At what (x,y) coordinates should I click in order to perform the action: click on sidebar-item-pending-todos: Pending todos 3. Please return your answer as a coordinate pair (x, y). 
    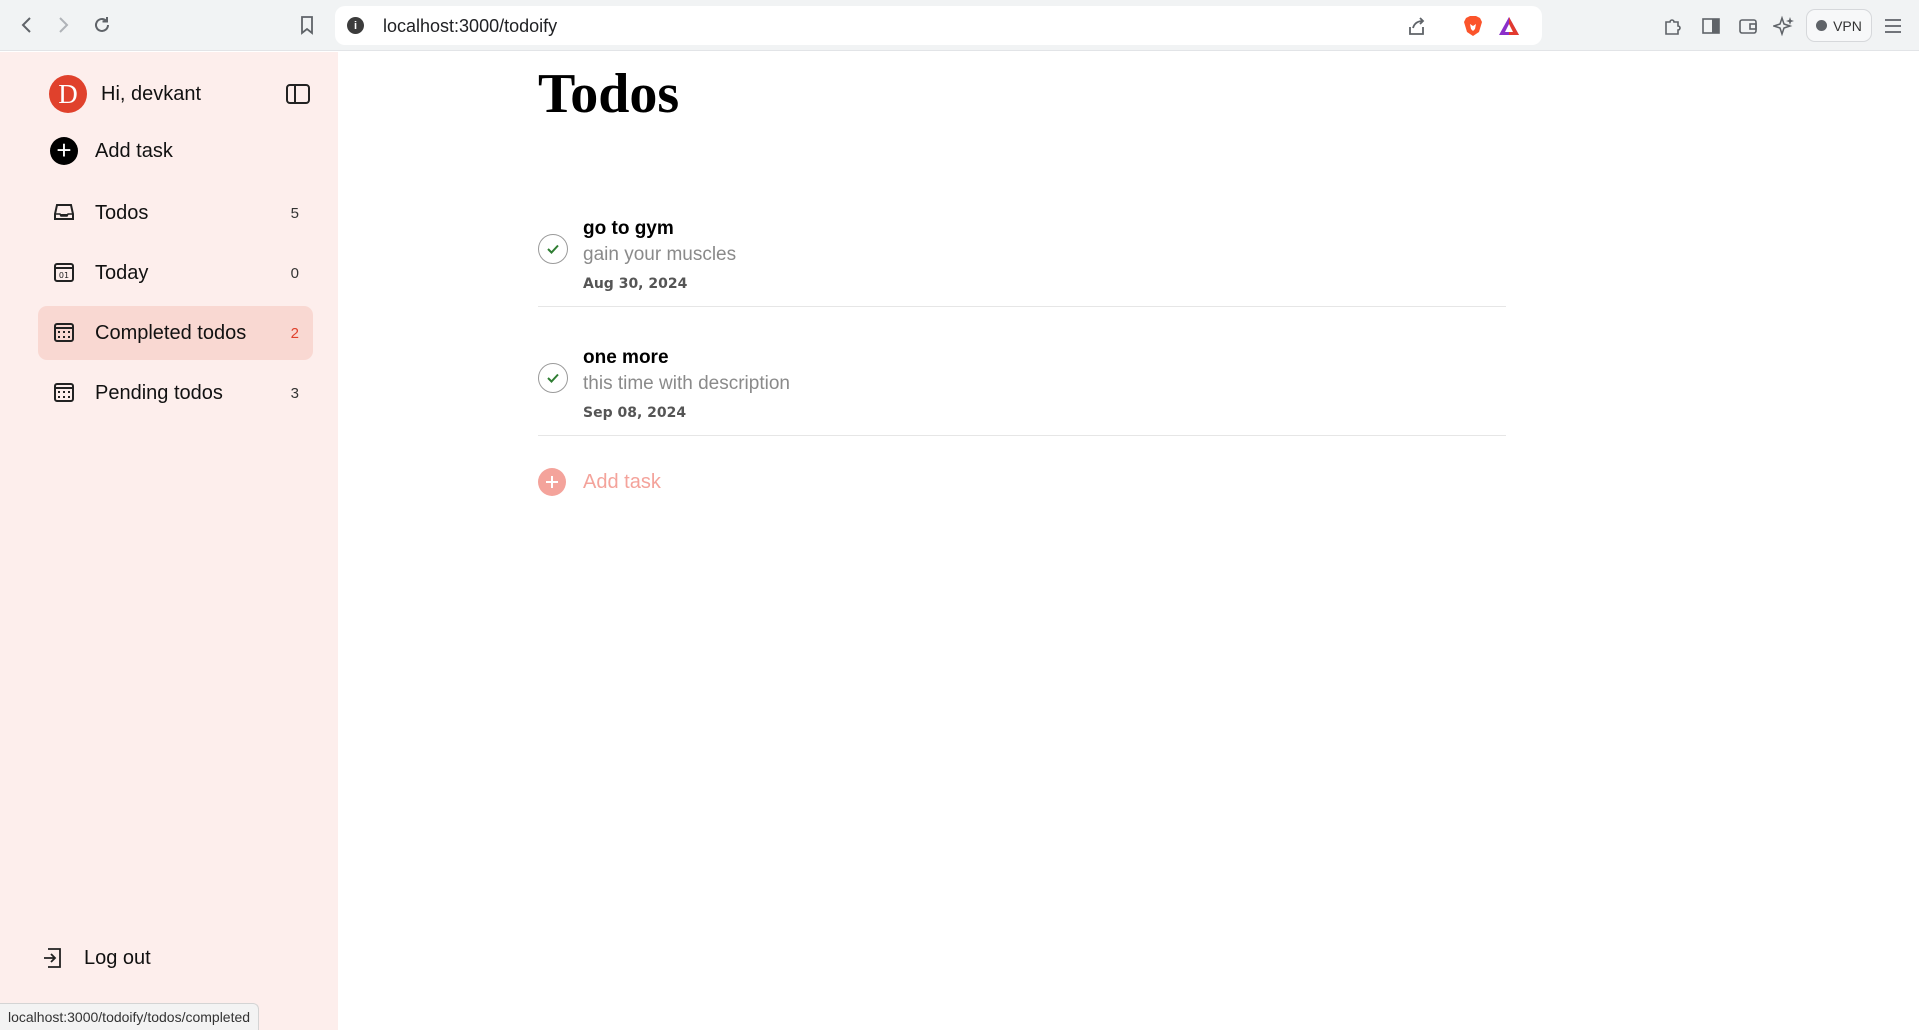
    Looking at the image, I should click on (175, 393).